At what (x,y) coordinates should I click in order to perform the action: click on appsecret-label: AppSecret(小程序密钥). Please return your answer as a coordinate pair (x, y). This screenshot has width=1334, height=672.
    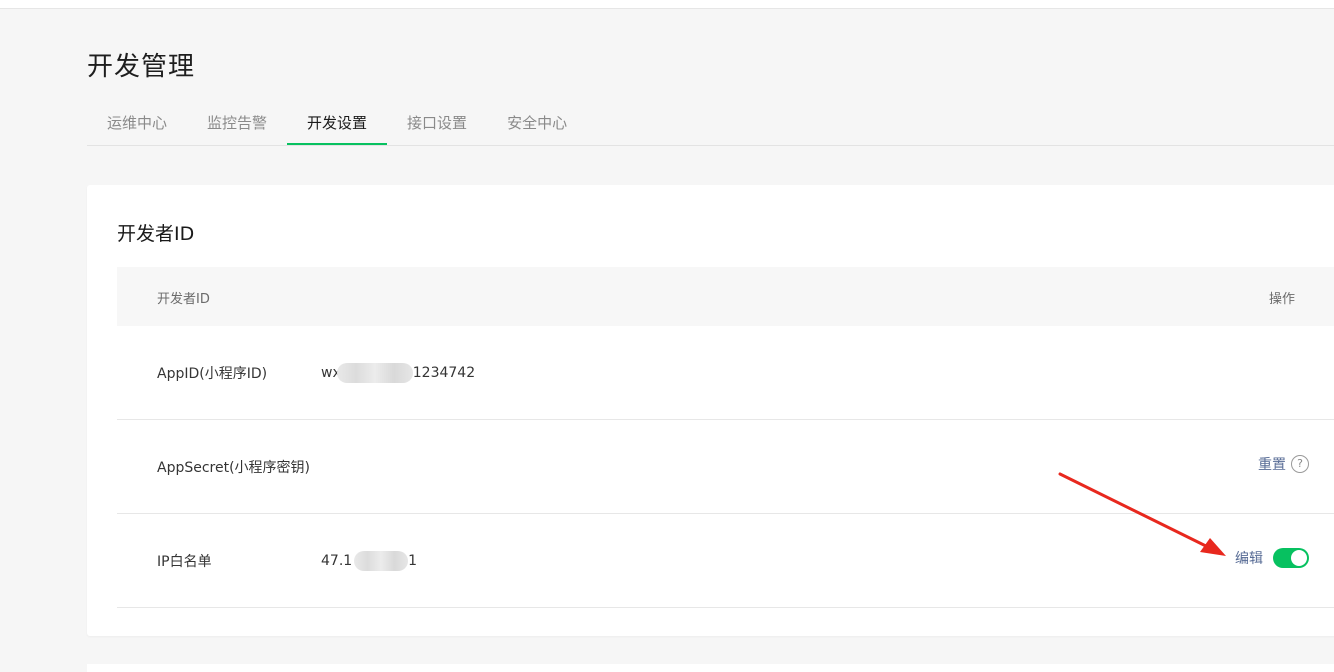
    Looking at the image, I should click on (234, 468).